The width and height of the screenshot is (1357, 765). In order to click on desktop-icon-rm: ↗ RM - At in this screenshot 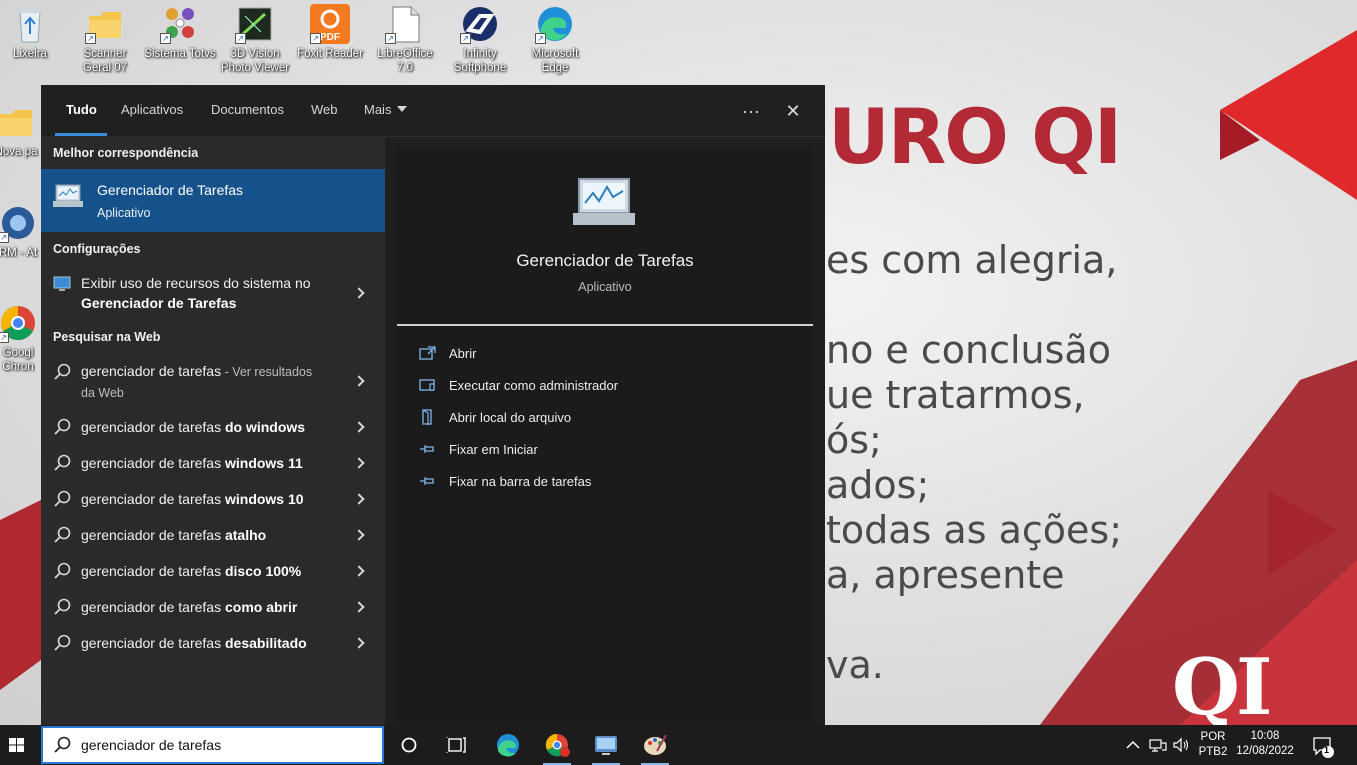, I will do `click(22, 231)`.